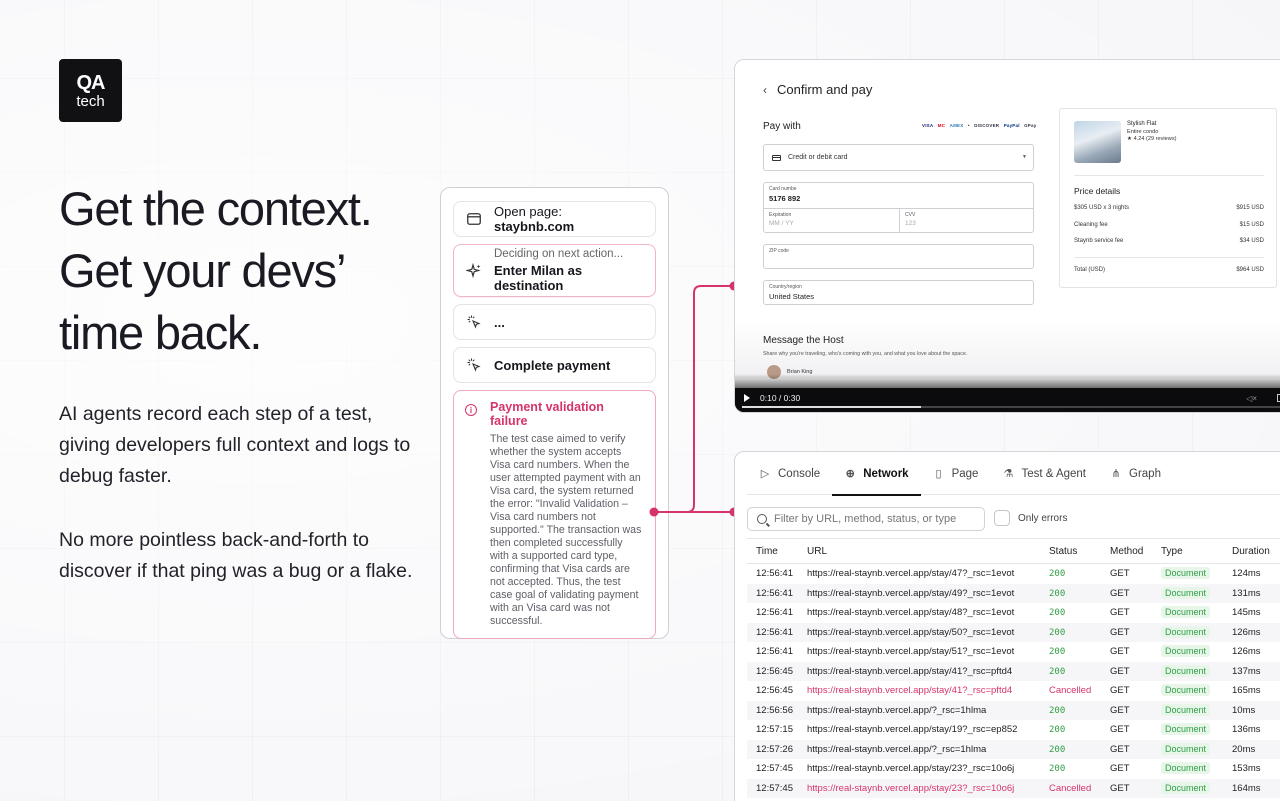 The height and width of the screenshot is (801, 1280). Describe the element at coordinates (1044, 473) in the screenshot. I see `tab-test-agent: ⚗ Test & Agent` at that location.